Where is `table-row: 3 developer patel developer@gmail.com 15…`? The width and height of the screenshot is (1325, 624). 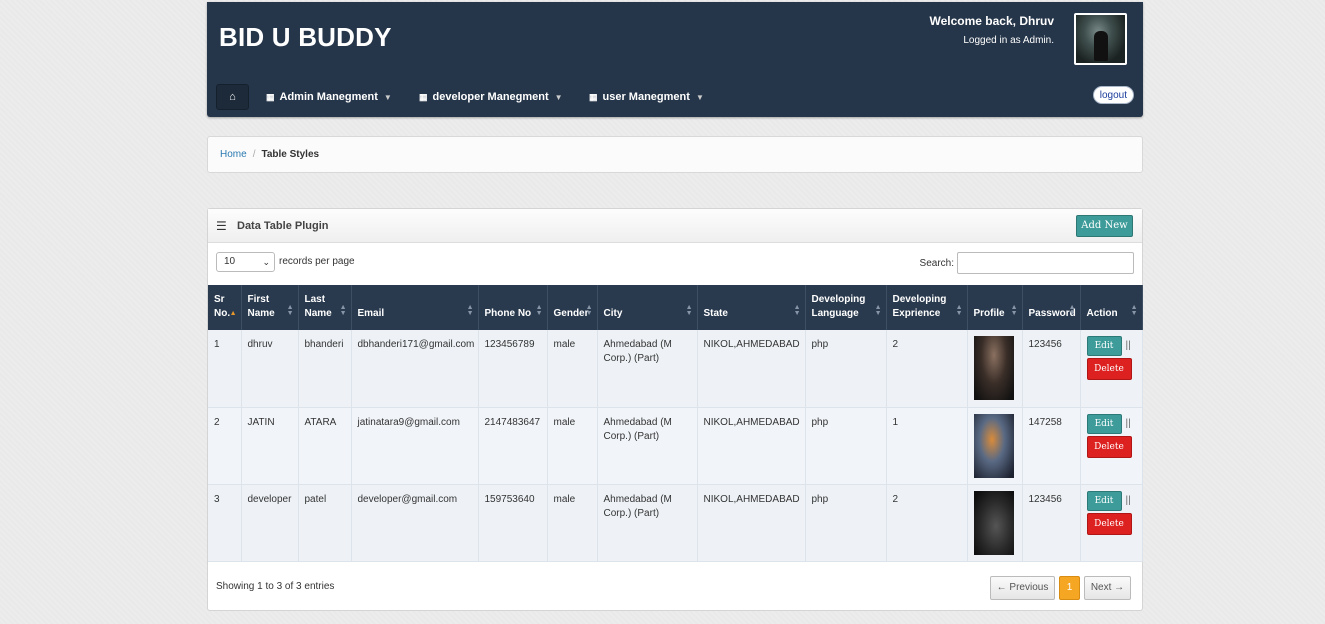
table-row: 3 developer patel developer@gmail.com 15… is located at coordinates (675, 523).